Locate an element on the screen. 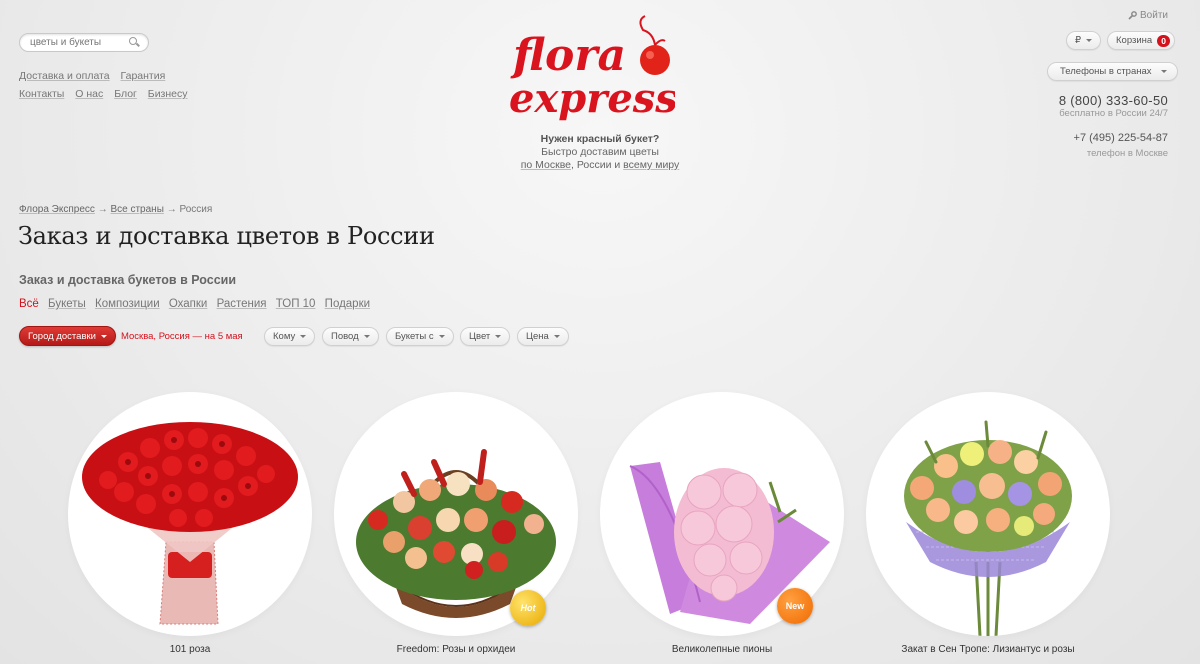 Image resolution: width=1200 pixels, height=664 pixels. tagline-question: Нужен красный букет? is located at coordinates (600, 139).